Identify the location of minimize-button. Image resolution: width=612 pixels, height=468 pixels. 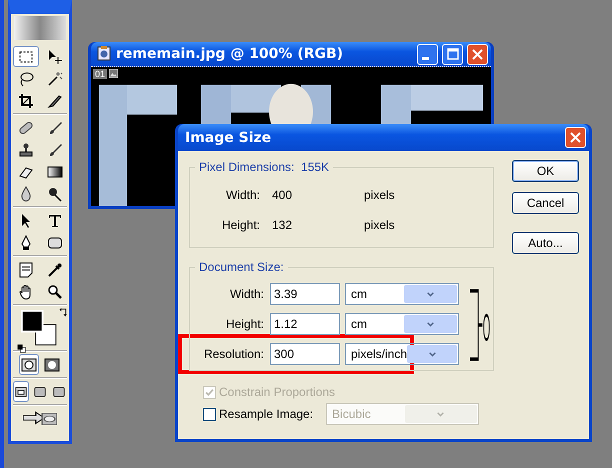
(427, 54).